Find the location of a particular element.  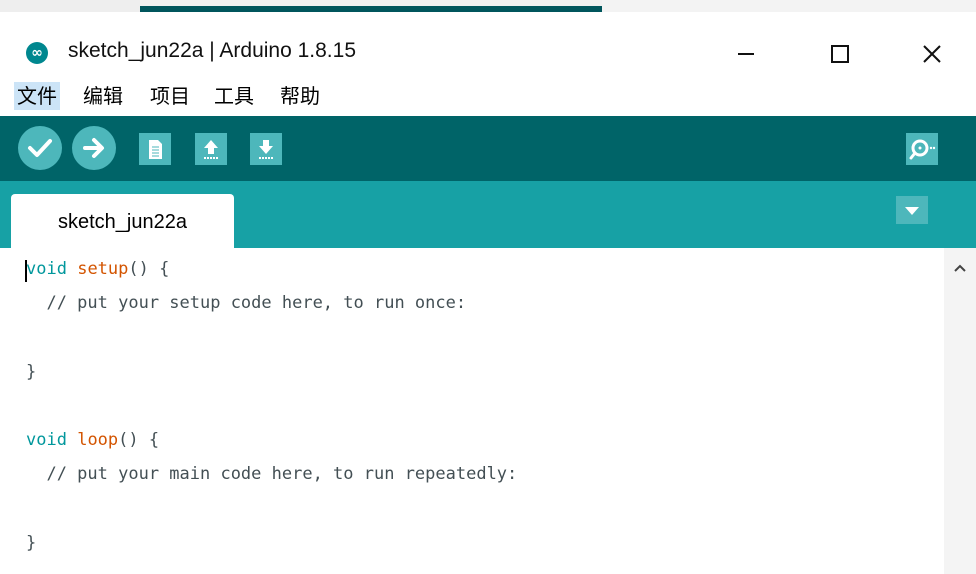

title-bar: ∞ sketch_jun22a | Arduino 1.8.15 is located at coordinates (488, 45).